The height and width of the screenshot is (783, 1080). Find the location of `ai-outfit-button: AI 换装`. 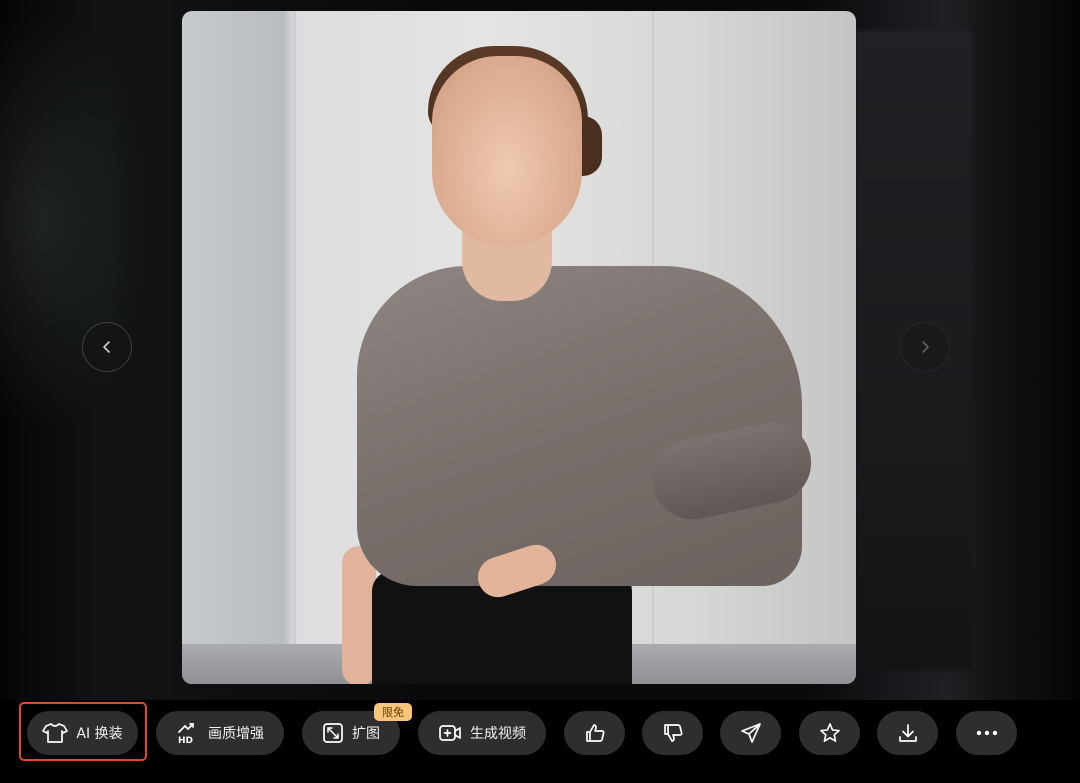

ai-outfit-button: AI 换装 is located at coordinates (82, 733).